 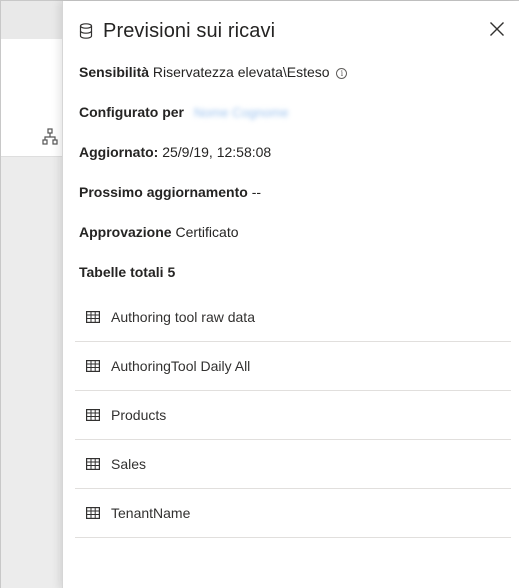 I want to click on configured-by-row: Configurato per Nome Cognome, so click(x=184, y=112).